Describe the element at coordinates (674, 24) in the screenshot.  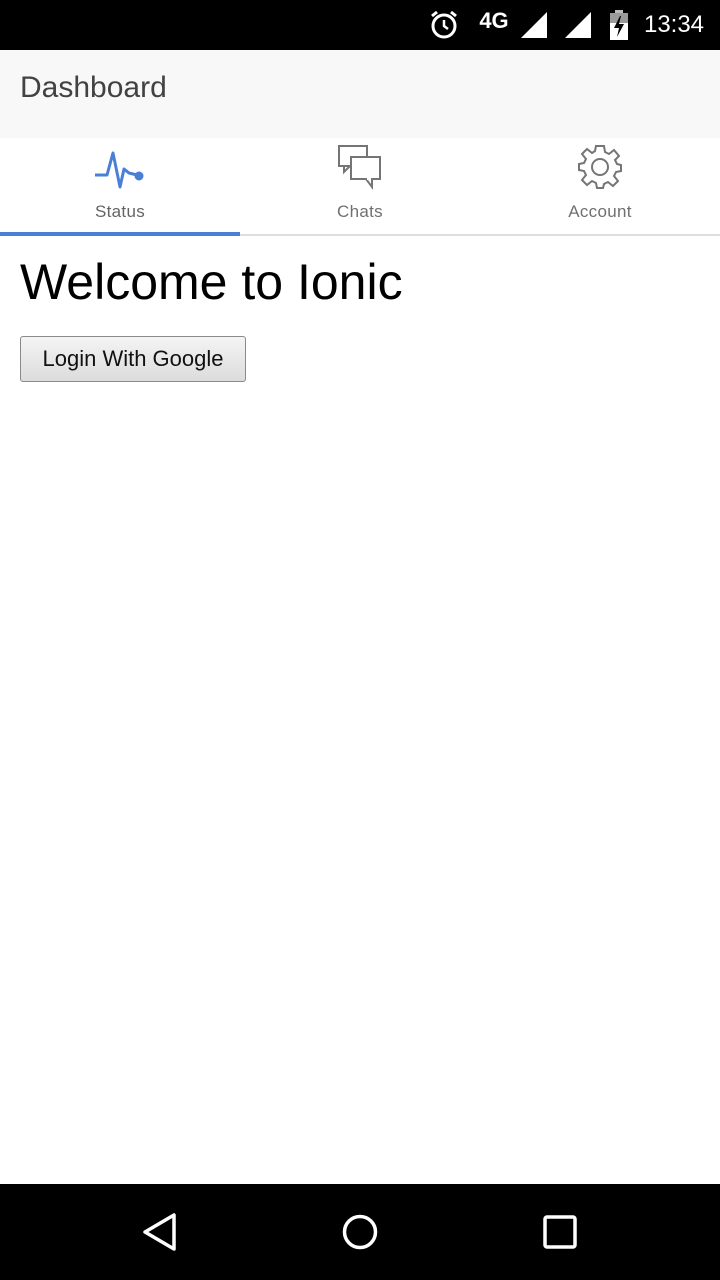
I see `clock-time: 13:34` at that location.